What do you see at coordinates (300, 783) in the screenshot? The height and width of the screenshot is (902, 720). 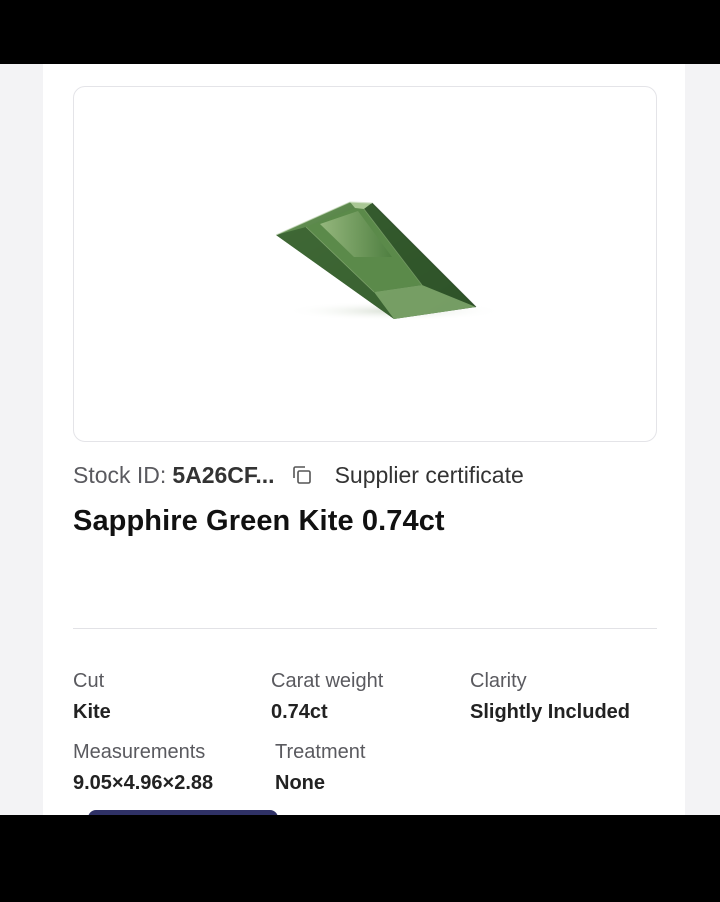 I see `spec-value: None` at bounding box center [300, 783].